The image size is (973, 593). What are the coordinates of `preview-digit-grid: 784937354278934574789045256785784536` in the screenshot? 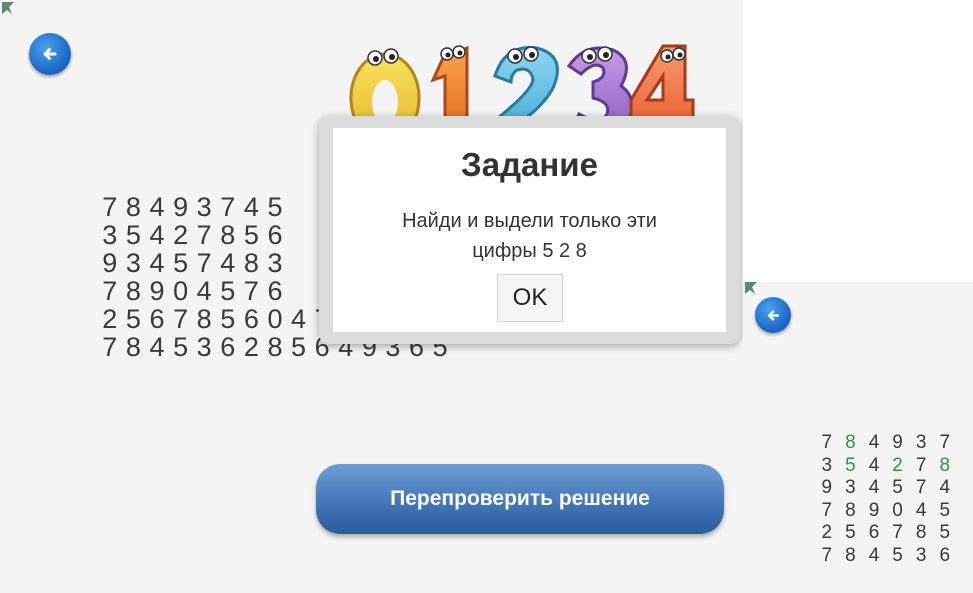 It's located at (886, 499).